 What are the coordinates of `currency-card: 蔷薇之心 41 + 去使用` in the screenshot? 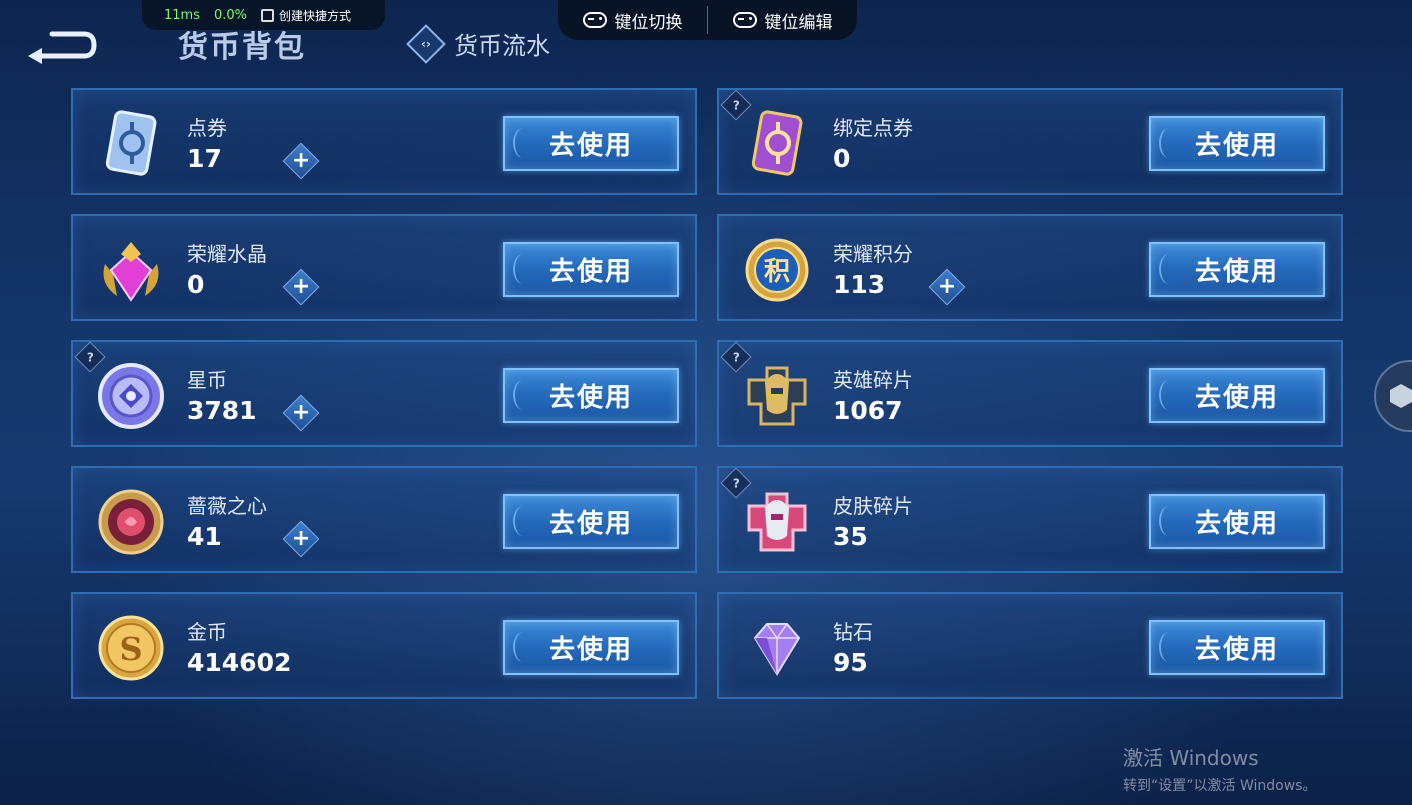 It's located at (384, 519).